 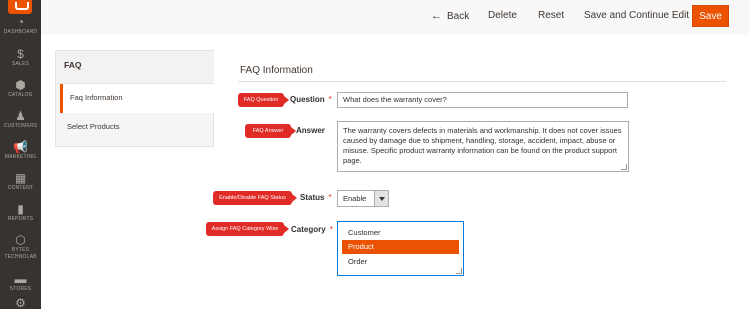 What do you see at coordinates (436, 16) in the screenshot?
I see `arrow-left-icon: ←` at bounding box center [436, 16].